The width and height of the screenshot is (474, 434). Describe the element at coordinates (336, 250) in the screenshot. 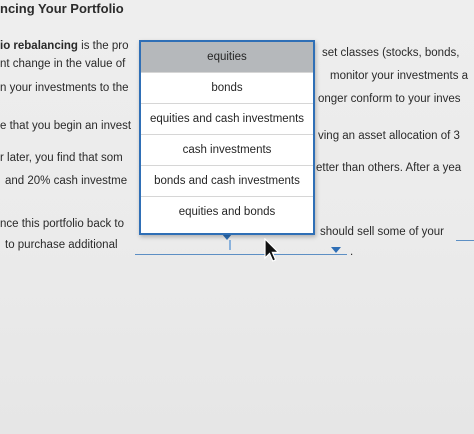

I see `chevron-down-icon` at that location.